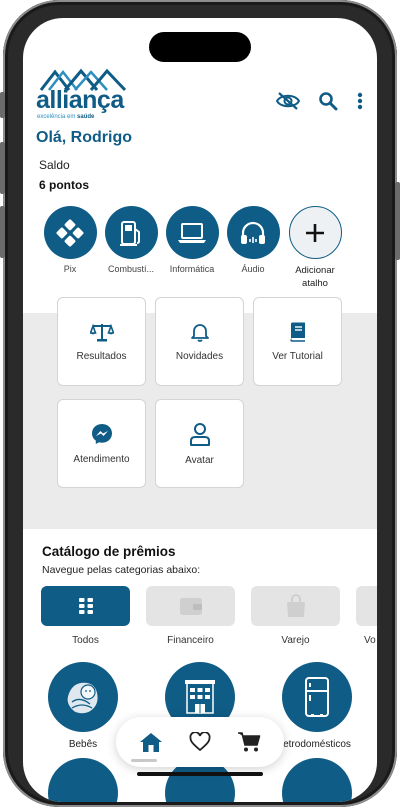 Image resolution: width=400 pixels, height=807 pixels. I want to click on nav-favorites, so click(200, 742).